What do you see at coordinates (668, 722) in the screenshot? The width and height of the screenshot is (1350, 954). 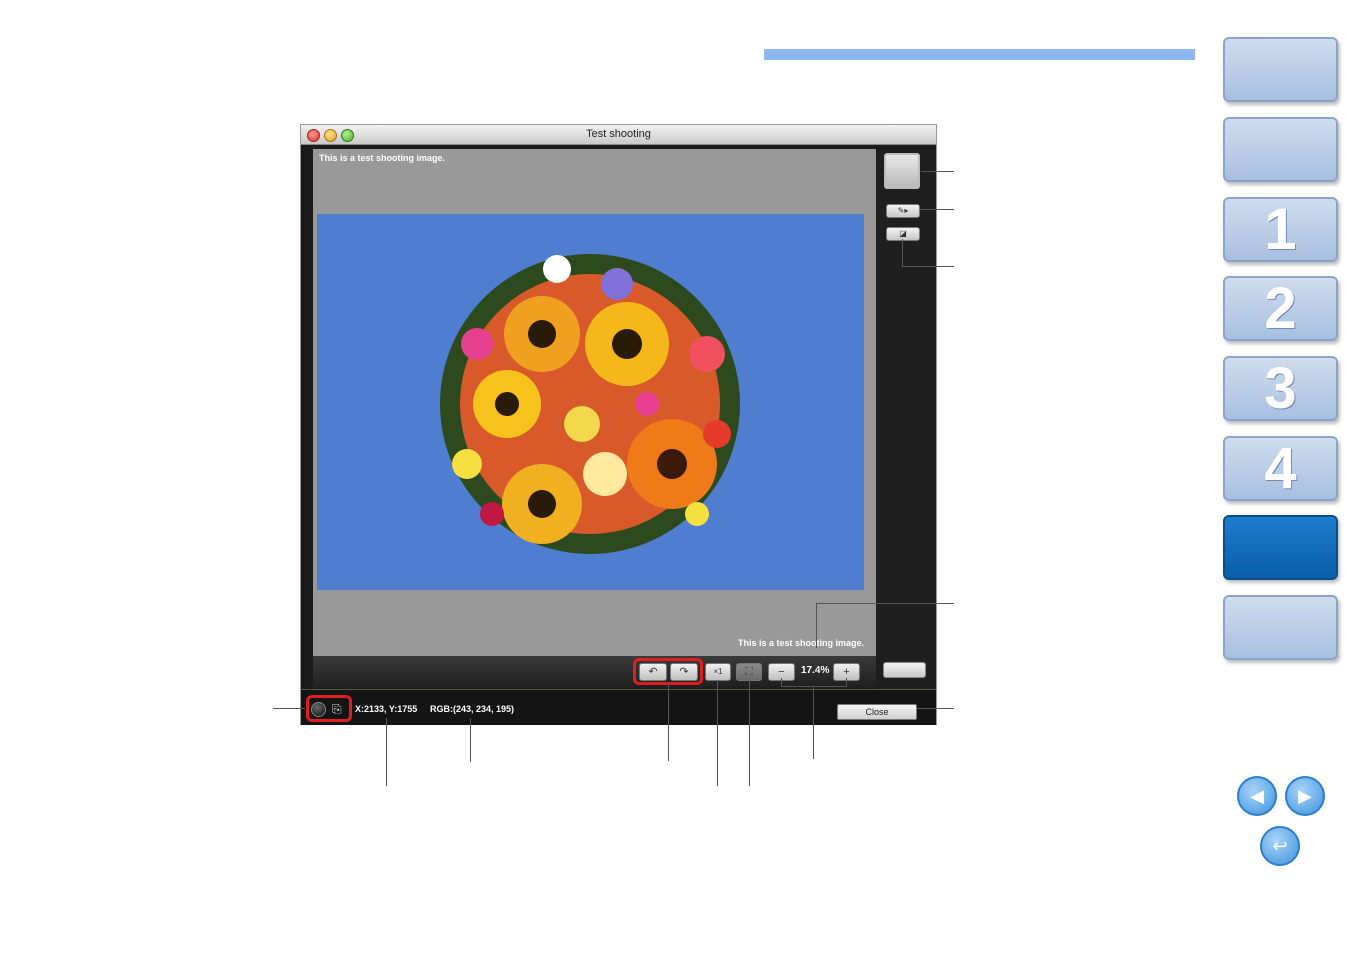 I see `callout-line-rotate-buttons` at bounding box center [668, 722].